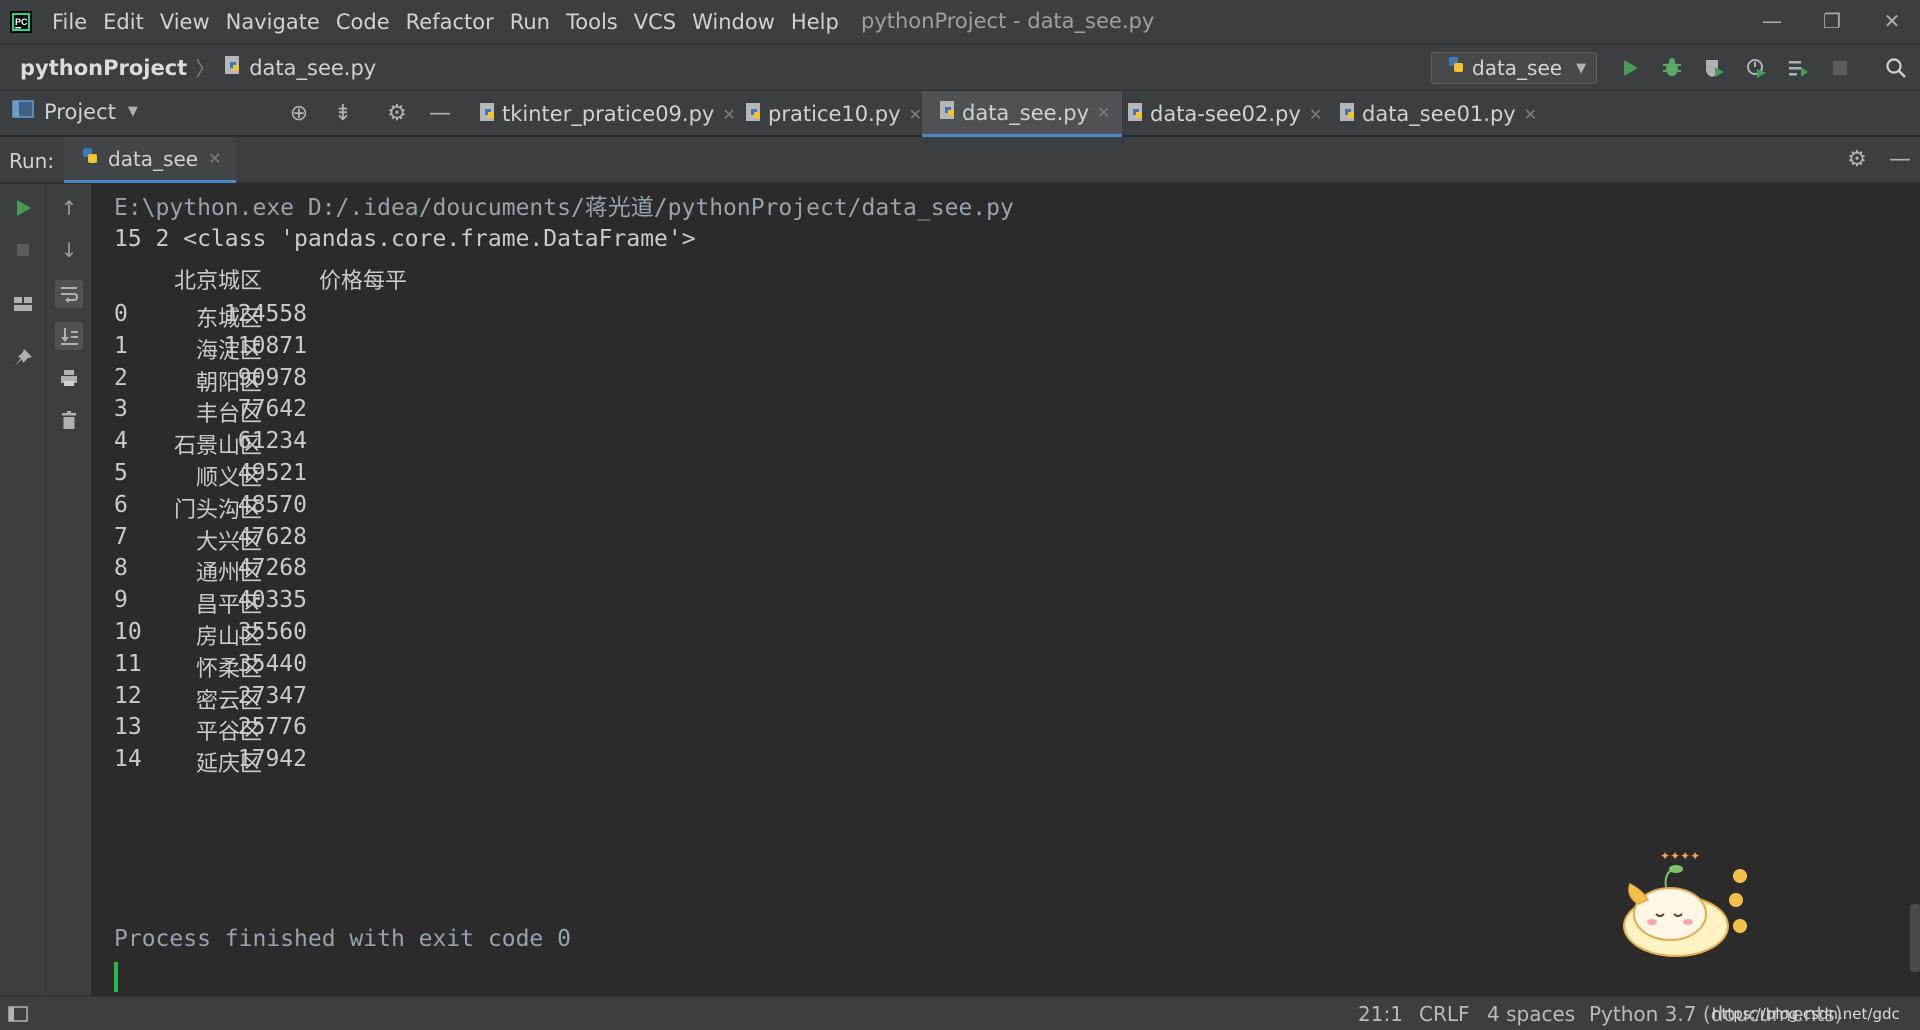 The image size is (1920, 1030). Describe the element at coordinates (1006, 765) in the screenshot. I see `dataframe-row: 14 延庆区 17942` at that location.